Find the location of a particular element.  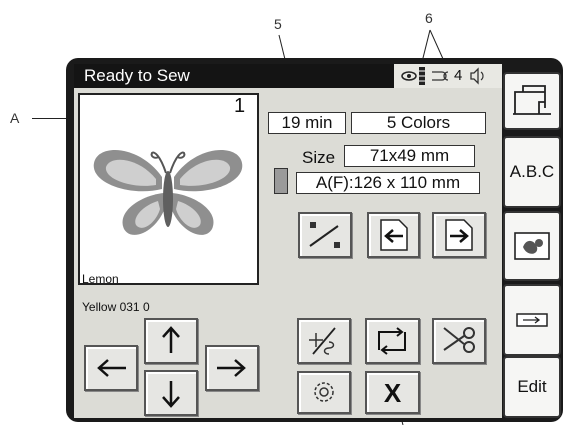

design-preview is located at coordinates (168, 189).